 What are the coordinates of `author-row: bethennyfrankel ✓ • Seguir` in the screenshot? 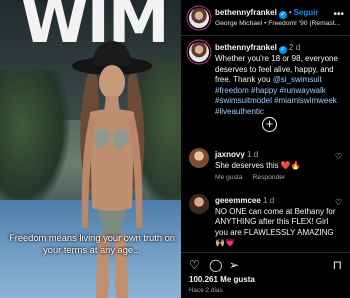 It's located at (267, 13).